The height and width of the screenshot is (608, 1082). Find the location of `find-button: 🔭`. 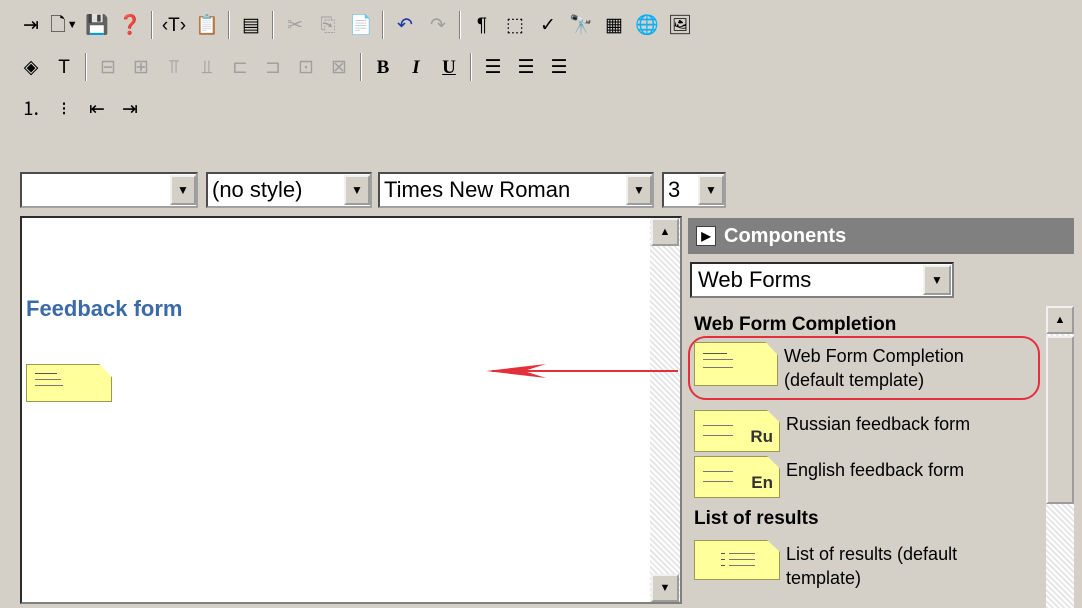

find-button: 🔭 is located at coordinates (581, 25).